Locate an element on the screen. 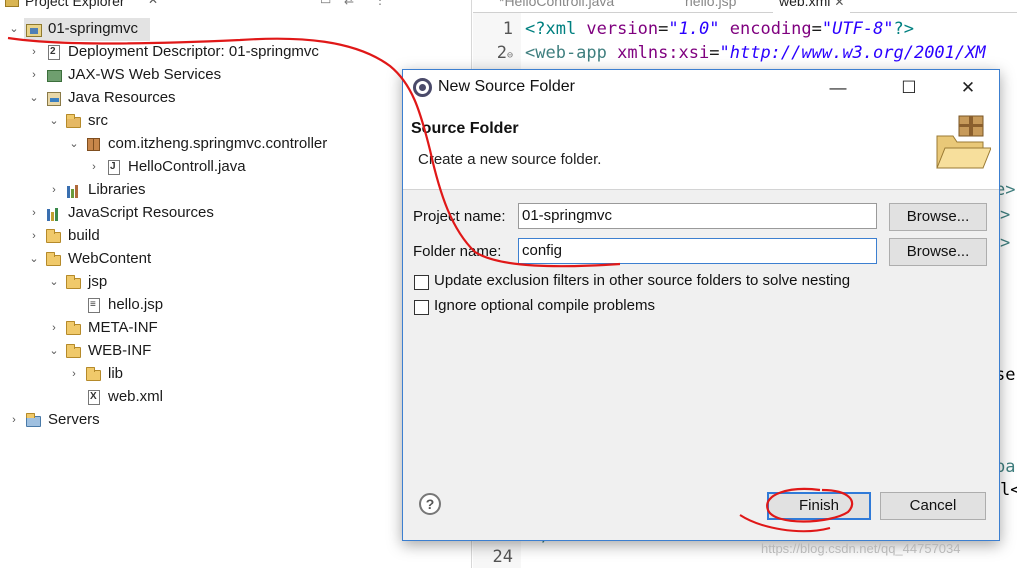 The image size is (1017, 568). close-button: ✕ is located at coordinates (968, 88).